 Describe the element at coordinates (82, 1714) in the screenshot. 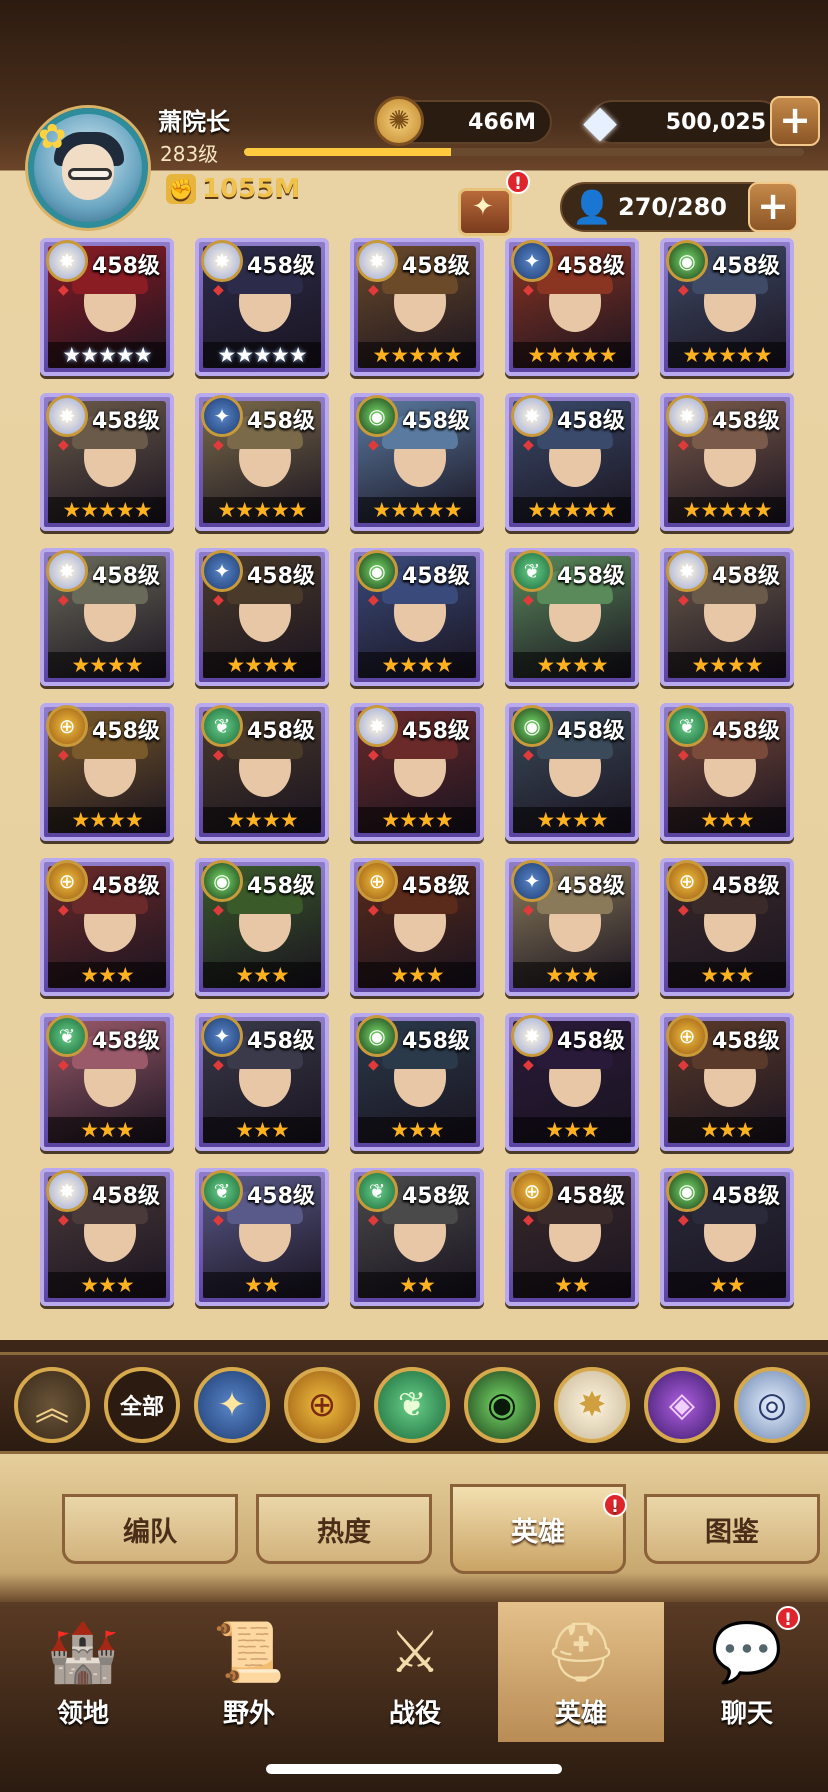

I see `nav-territory-label: 领地` at that location.